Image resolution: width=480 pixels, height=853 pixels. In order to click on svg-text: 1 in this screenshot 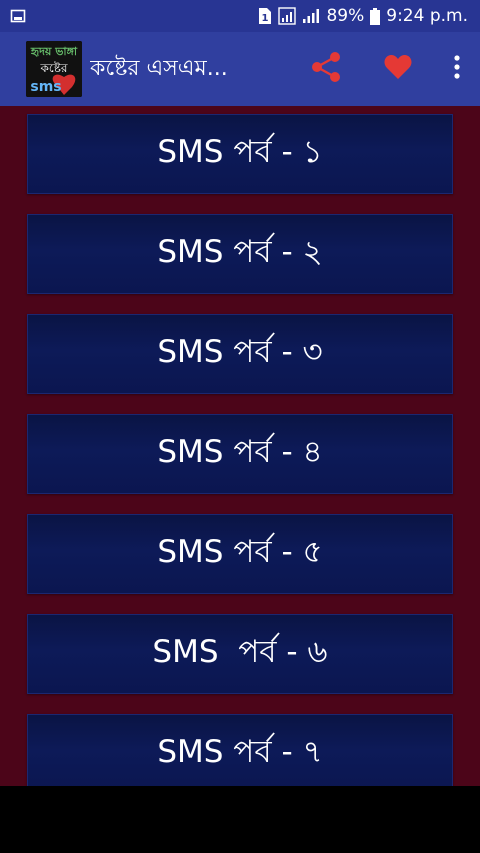, I will do `click(265, 18)`.